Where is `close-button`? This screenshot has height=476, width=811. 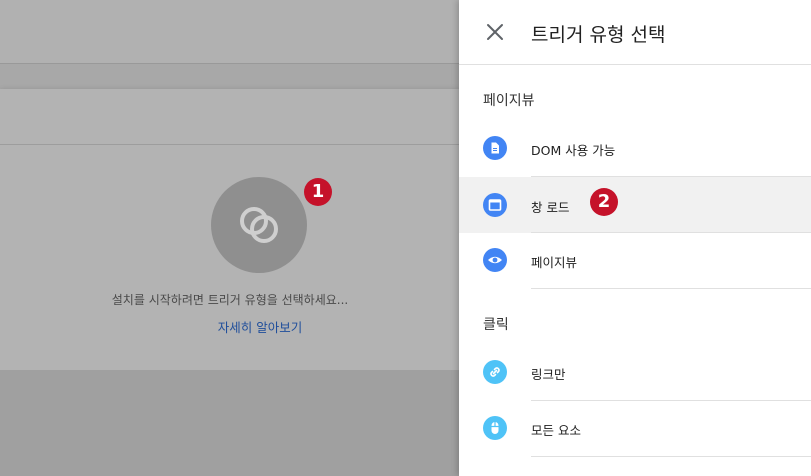
close-button is located at coordinates (495, 32).